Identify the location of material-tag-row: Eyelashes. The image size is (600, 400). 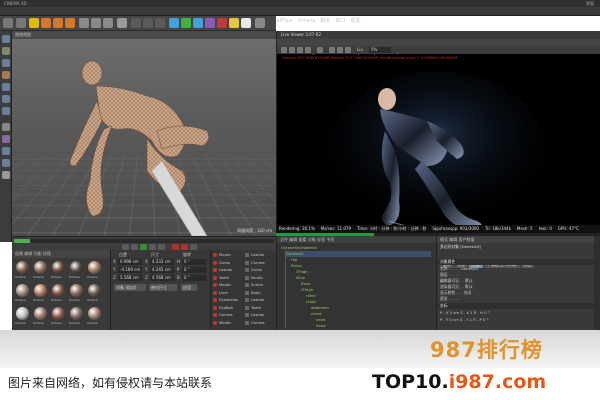
(225, 300).